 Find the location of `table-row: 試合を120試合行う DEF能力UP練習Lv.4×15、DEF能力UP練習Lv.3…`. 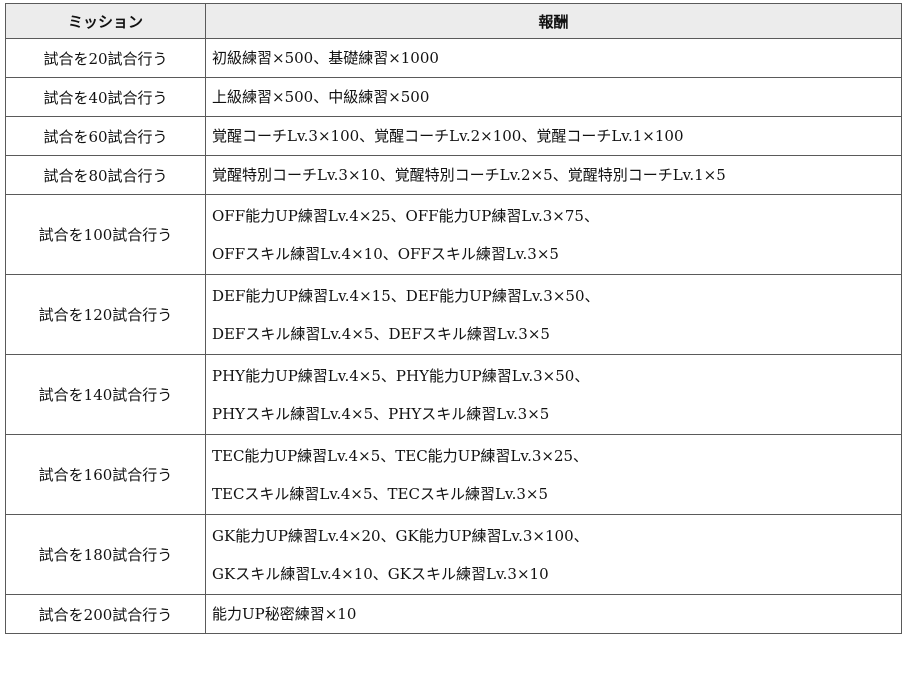

table-row: 試合を120試合行う DEF能力UP練習Lv.4×15、DEF能力UP練習Lv.3… is located at coordinates (453, 314).